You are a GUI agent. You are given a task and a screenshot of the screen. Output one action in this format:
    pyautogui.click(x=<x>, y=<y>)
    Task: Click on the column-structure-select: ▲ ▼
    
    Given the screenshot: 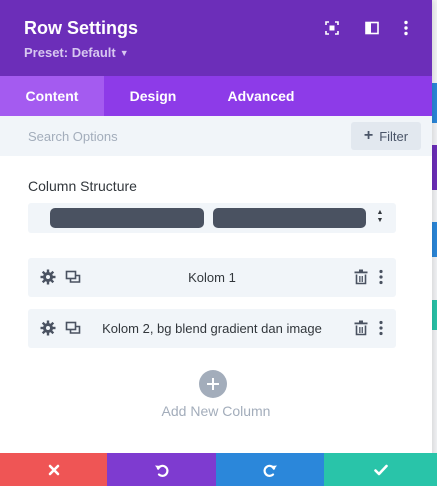 What is the action you would take?
    pyautogui.click(x=212, y=218)
    